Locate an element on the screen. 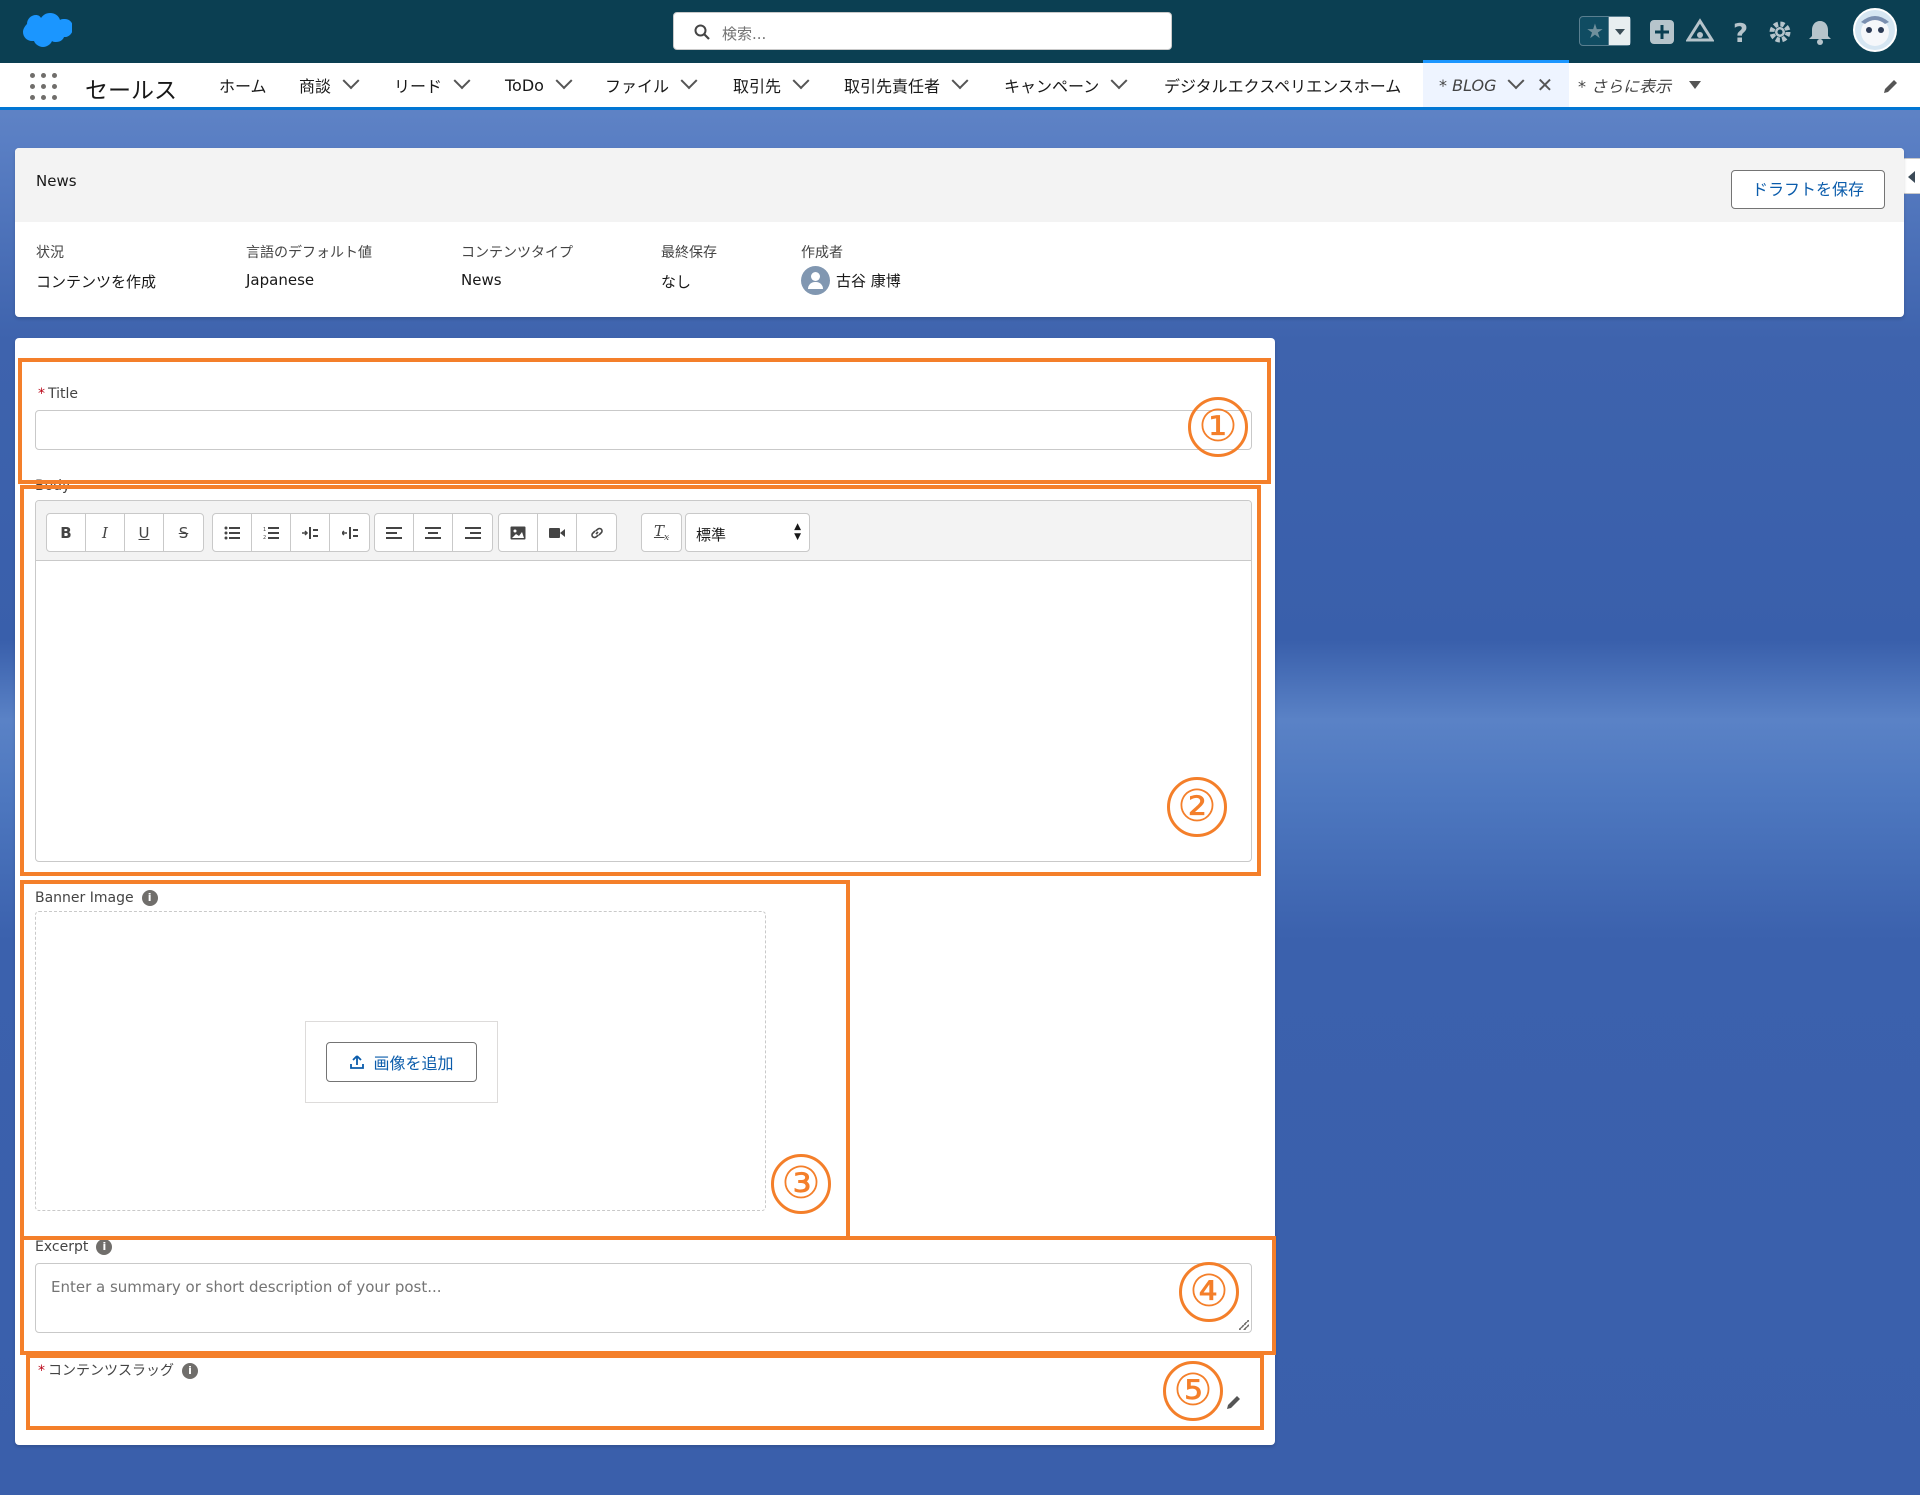  tab-files: ファイル is located at coordinates (651, 85).